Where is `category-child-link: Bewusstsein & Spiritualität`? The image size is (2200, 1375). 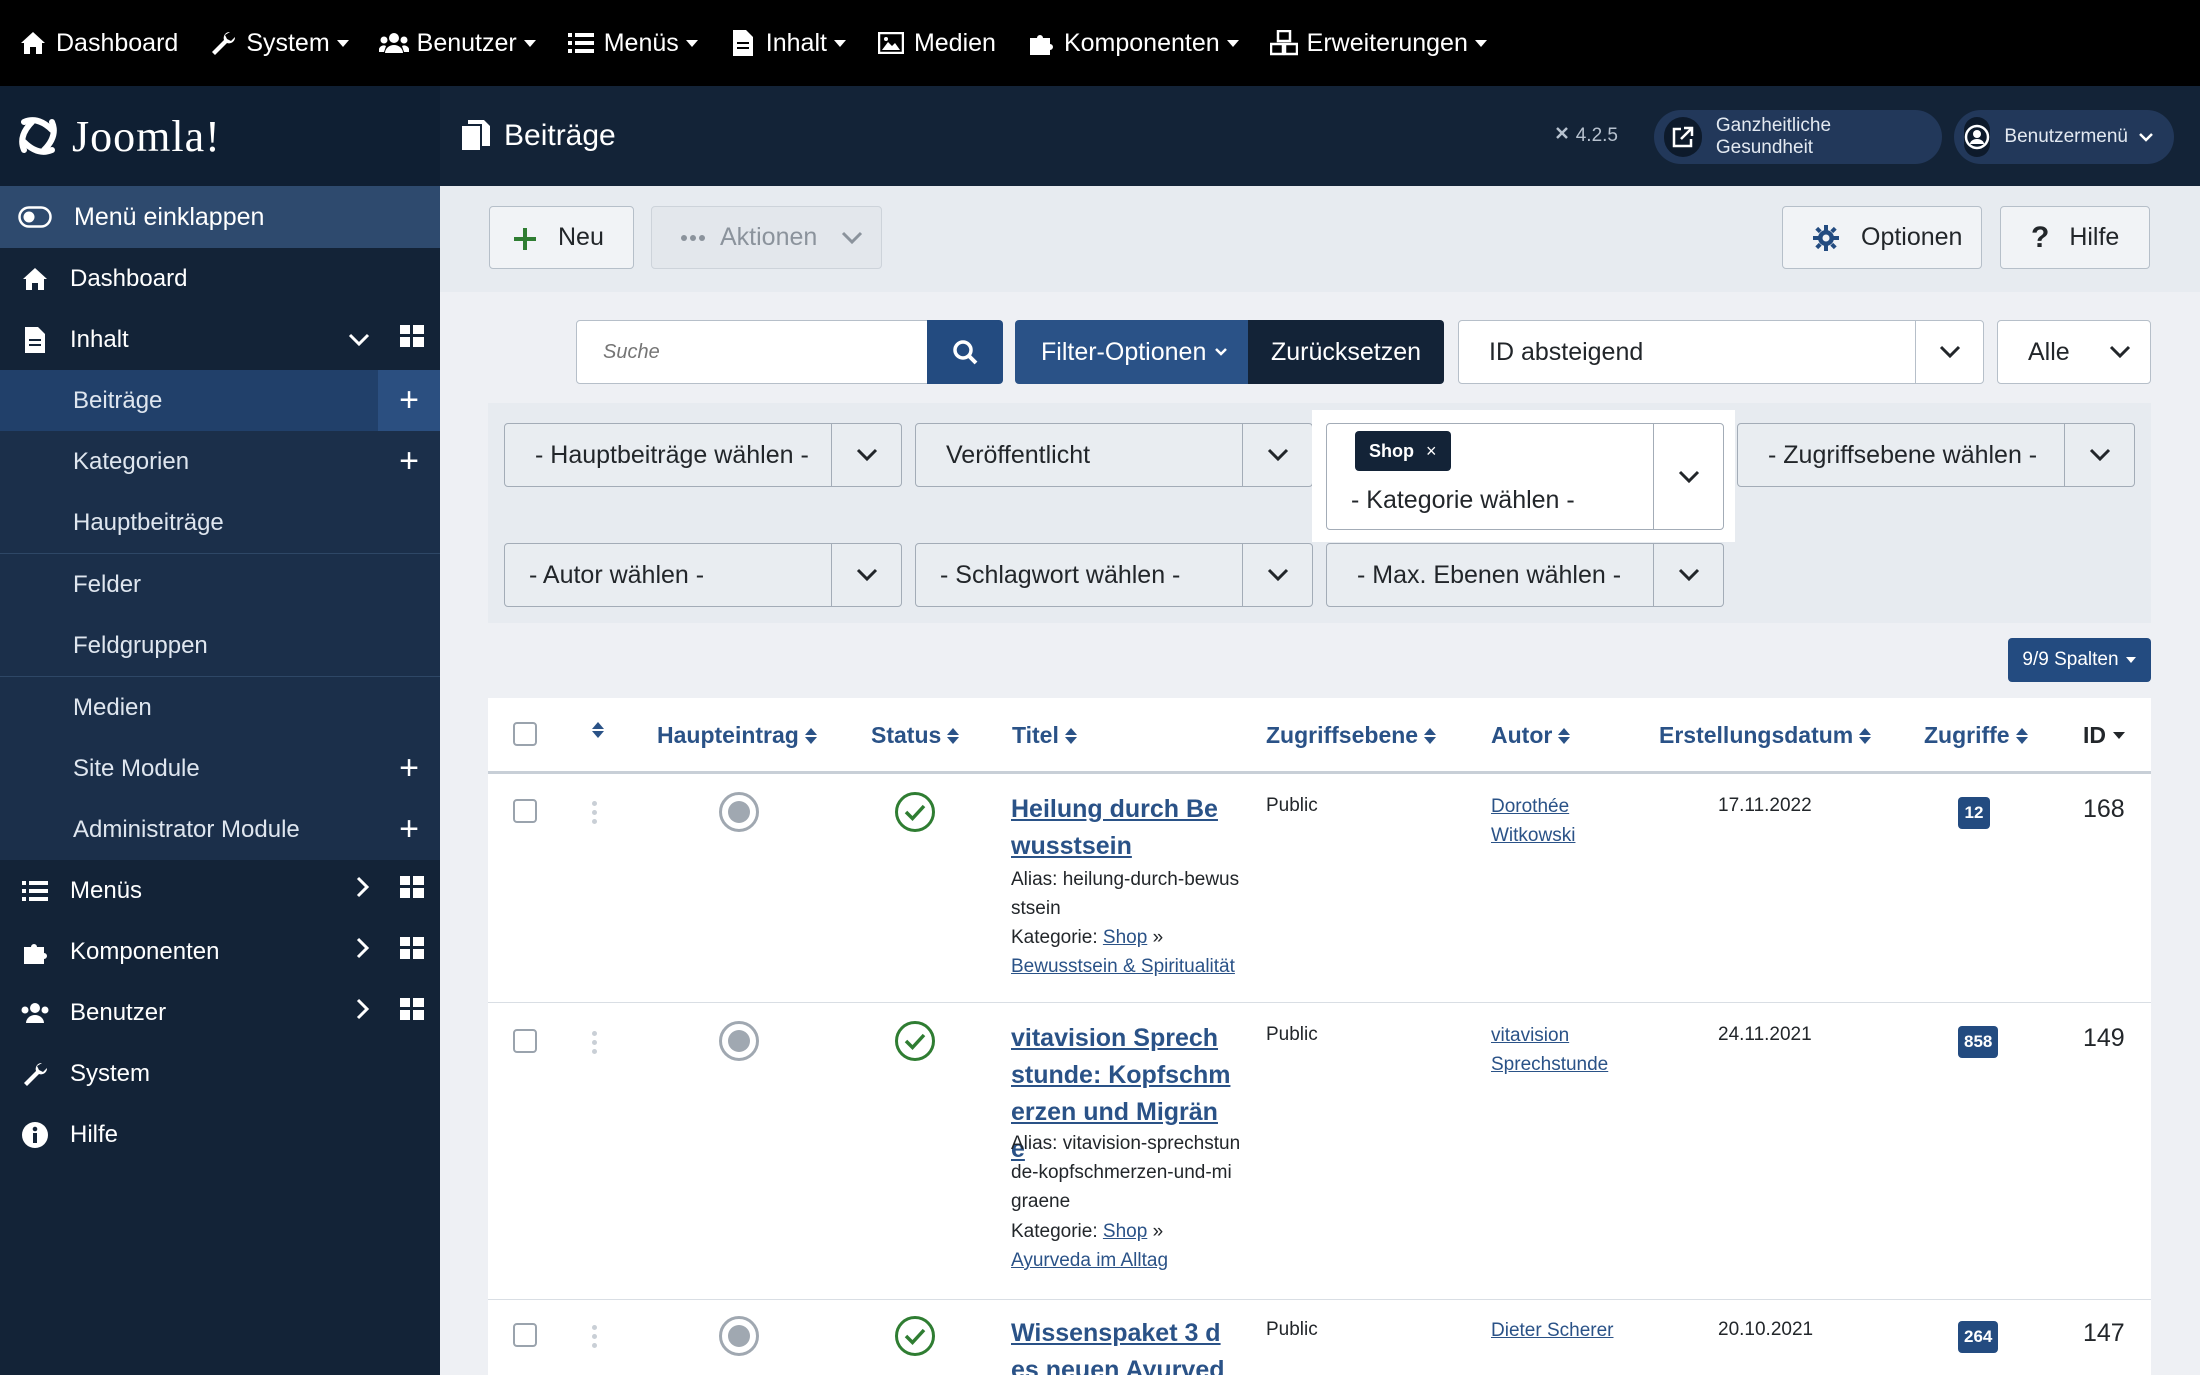 category-child-link: Bewusstsein & Spiritualität is located at coordinates (1123, 966).